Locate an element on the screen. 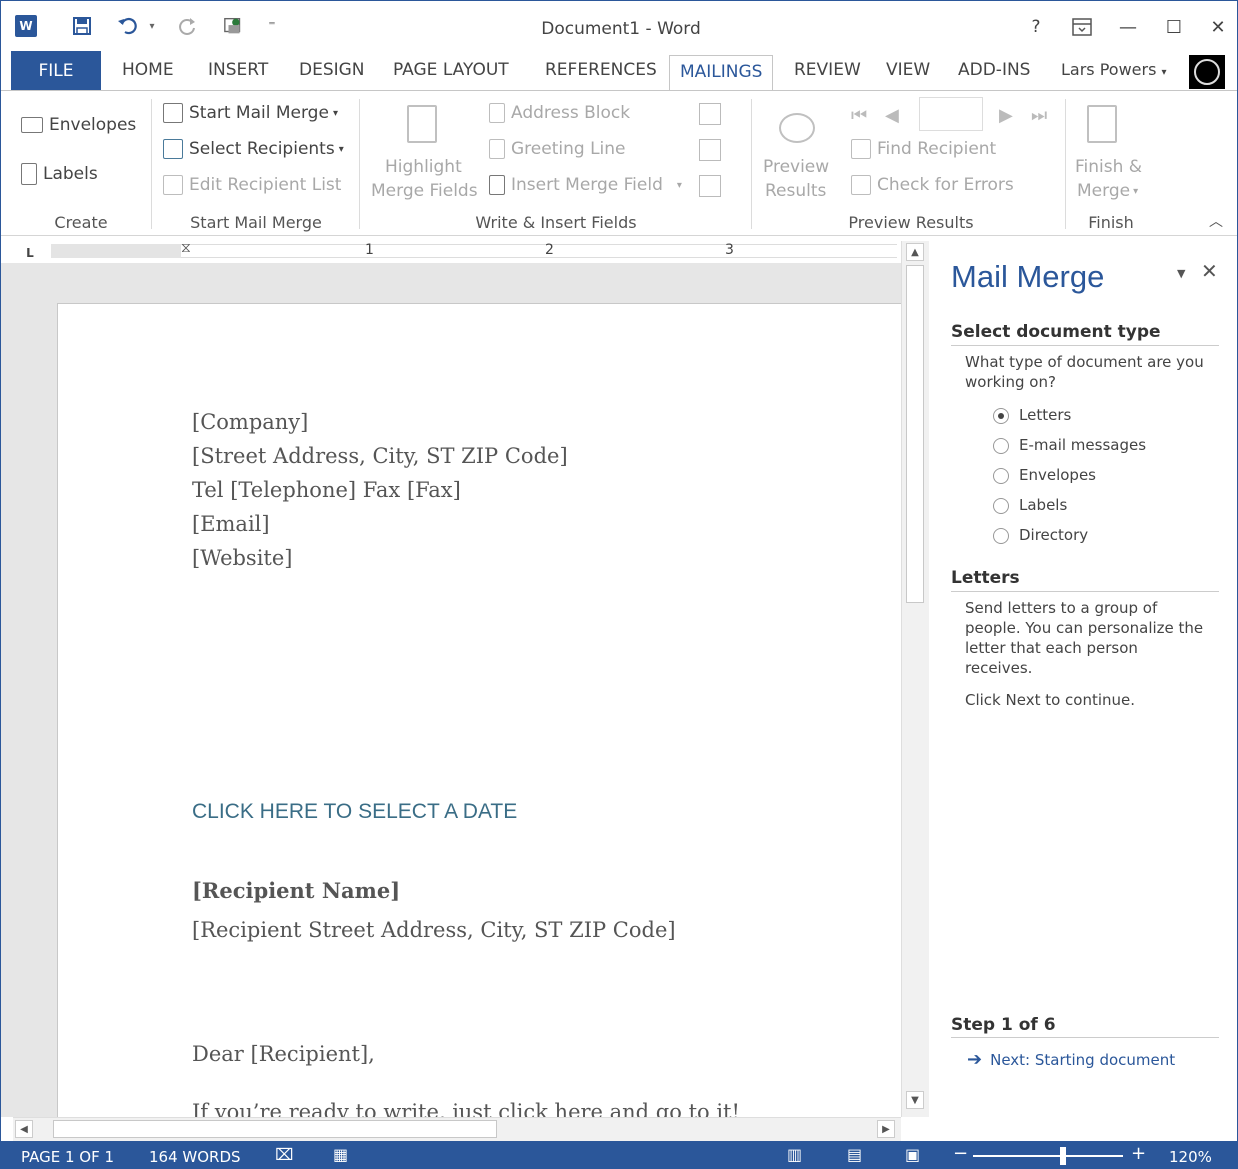  horizontal-scrollbar: ◀ ▶ is located at coordinates (457, 1129).